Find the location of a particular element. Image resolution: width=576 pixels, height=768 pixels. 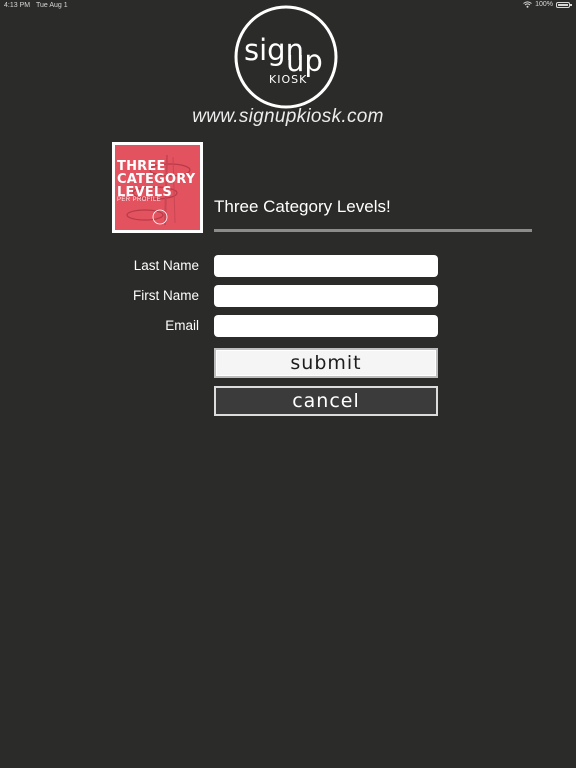

website-url: www.signupkiosk.com is located at coordinates (288, 116).